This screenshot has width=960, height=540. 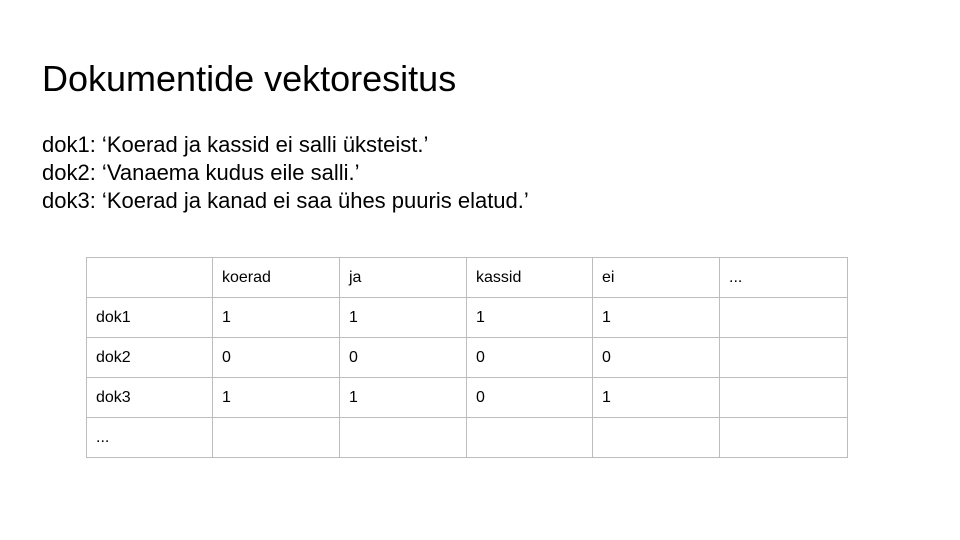 What do you see at coordinates (149, 317) in the screenshot?
I see `table-cell: dok1` at bounding box center [149, 317].